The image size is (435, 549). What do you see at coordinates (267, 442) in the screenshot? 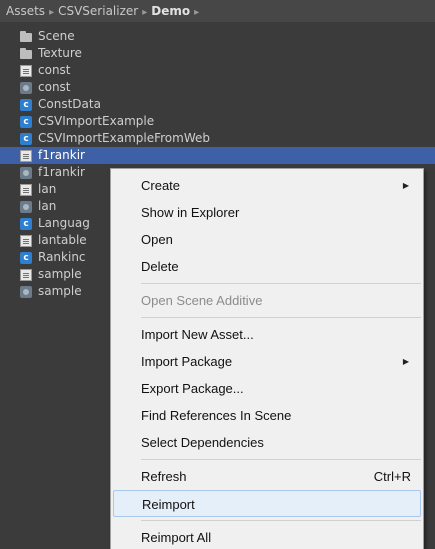
I see `menu-item-select-dependencies: Select Dependencies` at bounding box center [267, 442].